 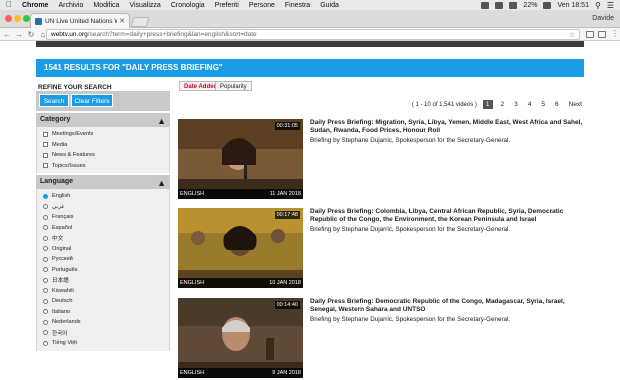 I want to click on category-header: Category ▲, so click(x=103, y=120).